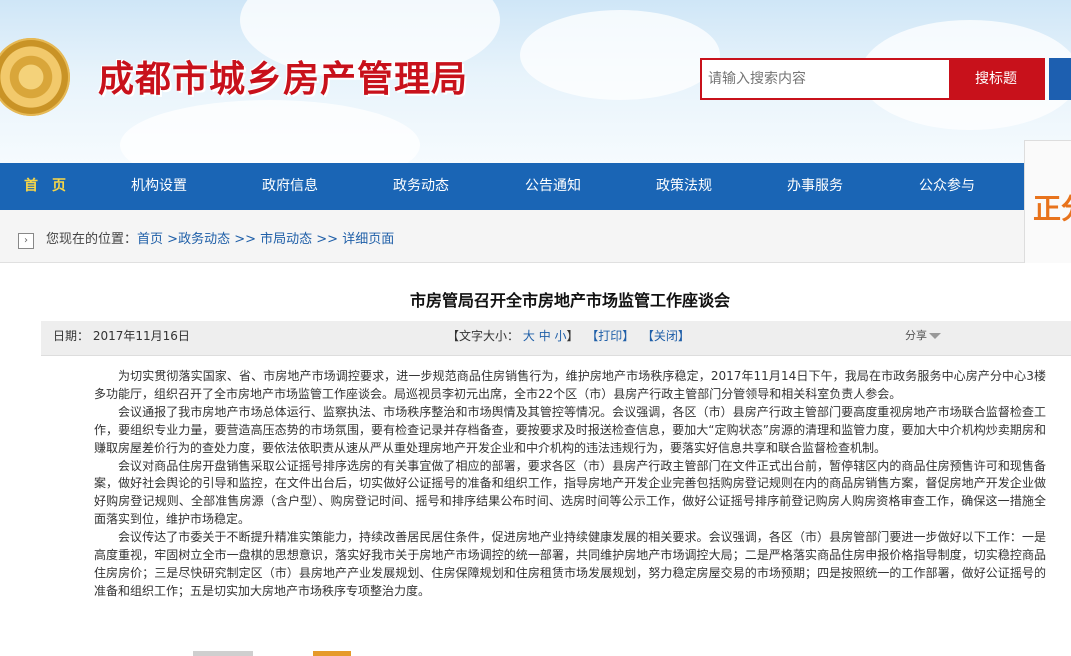  I want to click on font-size-close-bracket: 】, so click(572, 336).